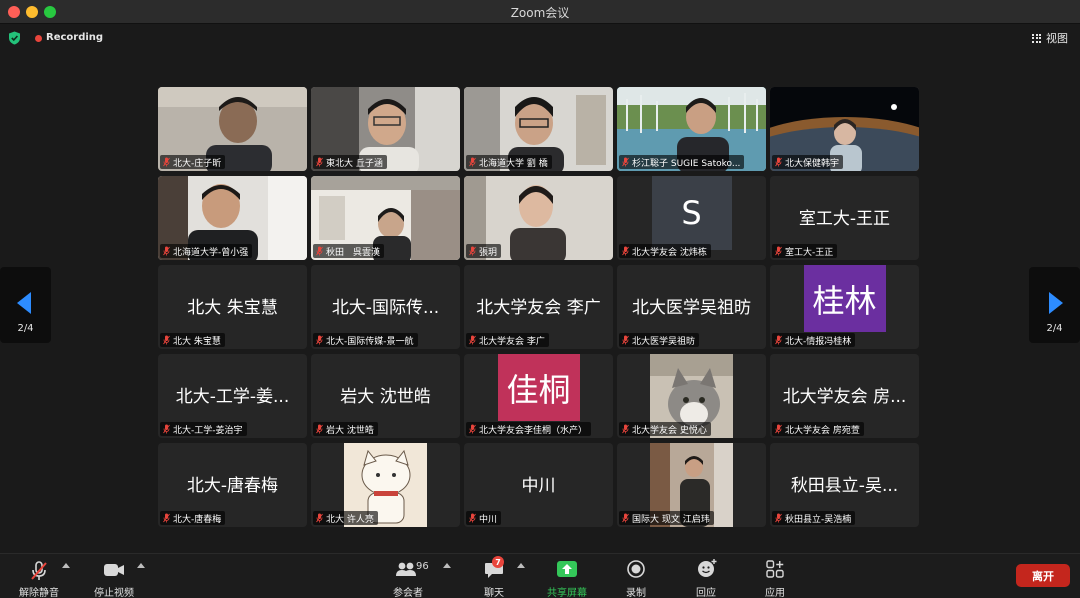 The height and width of the screenshot is (598, 1080). What do you see at coordinates (665, 429) in the screenshot?
I see `participant-name-label: 北大学友会 史悦心` at bounding box center [665, 429].